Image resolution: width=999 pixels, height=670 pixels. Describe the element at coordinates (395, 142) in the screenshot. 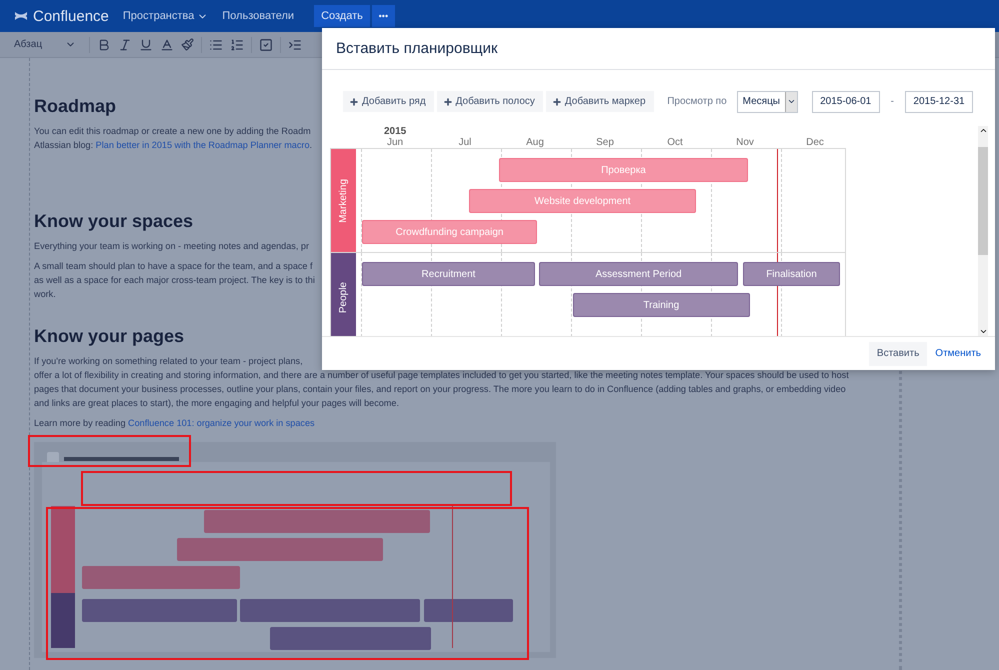

I see `month-label: Jun` at that location.